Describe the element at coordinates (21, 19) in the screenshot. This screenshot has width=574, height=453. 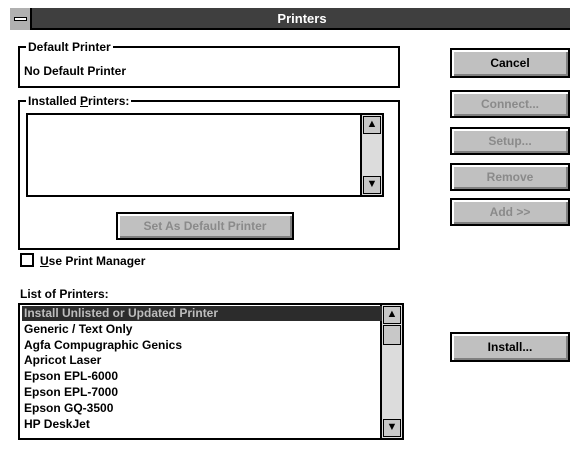
I see `system-menu-icon` at that location.